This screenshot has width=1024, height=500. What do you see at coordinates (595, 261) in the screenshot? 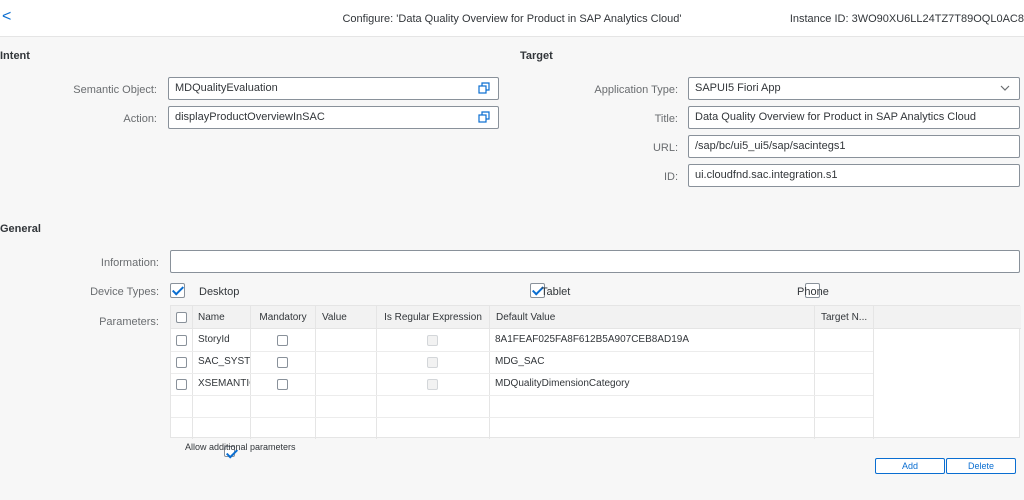
I see `information-field` at bounding box center [595, 261].